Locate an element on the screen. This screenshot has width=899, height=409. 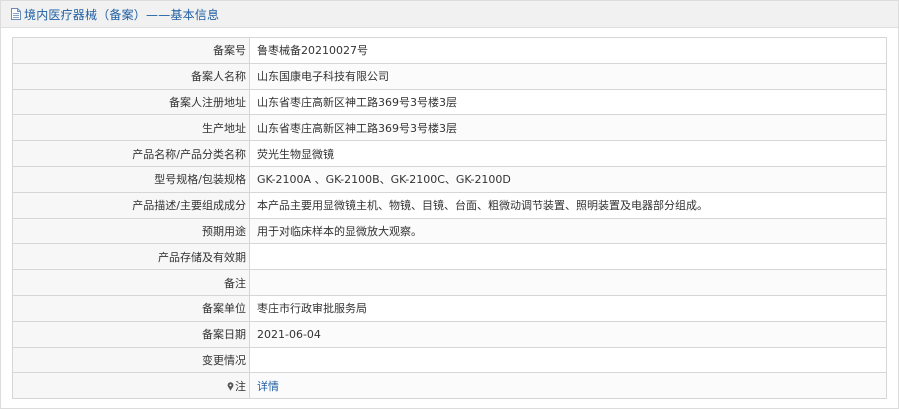
row-value: 山东国康电子科技有限公司 is located at coordinates (568, 76).